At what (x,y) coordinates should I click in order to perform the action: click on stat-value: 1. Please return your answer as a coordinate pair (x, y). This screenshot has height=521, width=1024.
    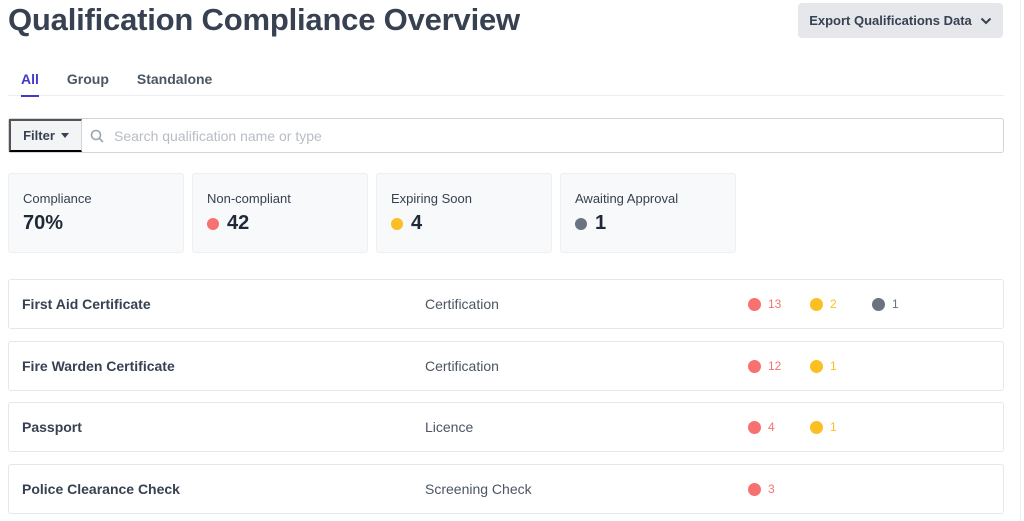
    Looking at the image, I should click on (601, 223).